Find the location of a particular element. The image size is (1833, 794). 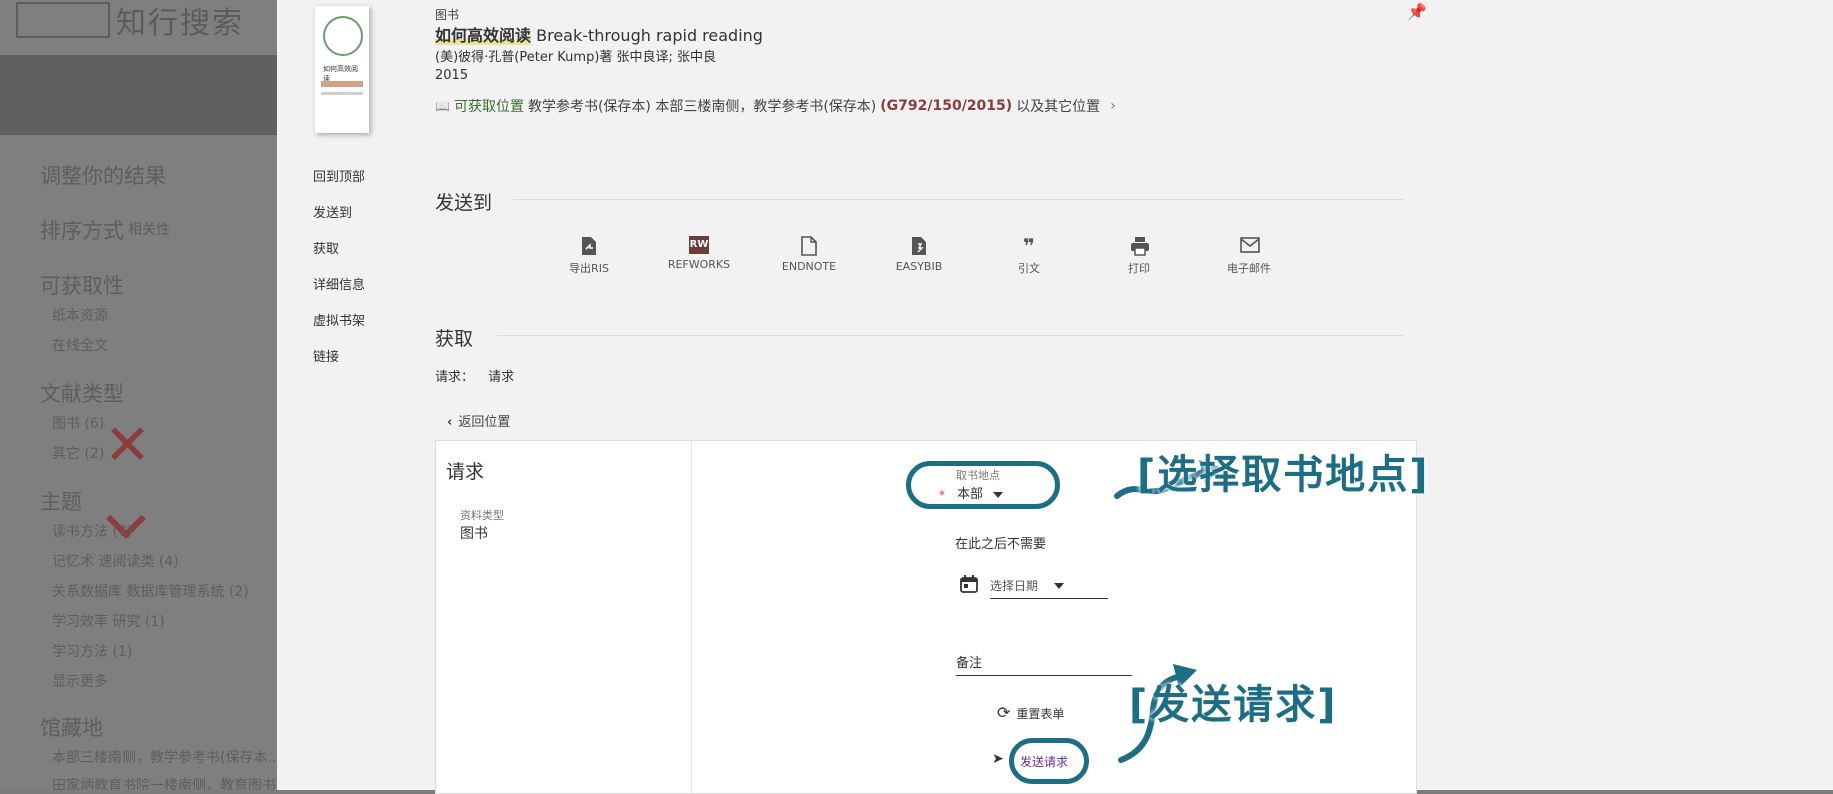

printer-icon is located at coordinates (1139, 246).